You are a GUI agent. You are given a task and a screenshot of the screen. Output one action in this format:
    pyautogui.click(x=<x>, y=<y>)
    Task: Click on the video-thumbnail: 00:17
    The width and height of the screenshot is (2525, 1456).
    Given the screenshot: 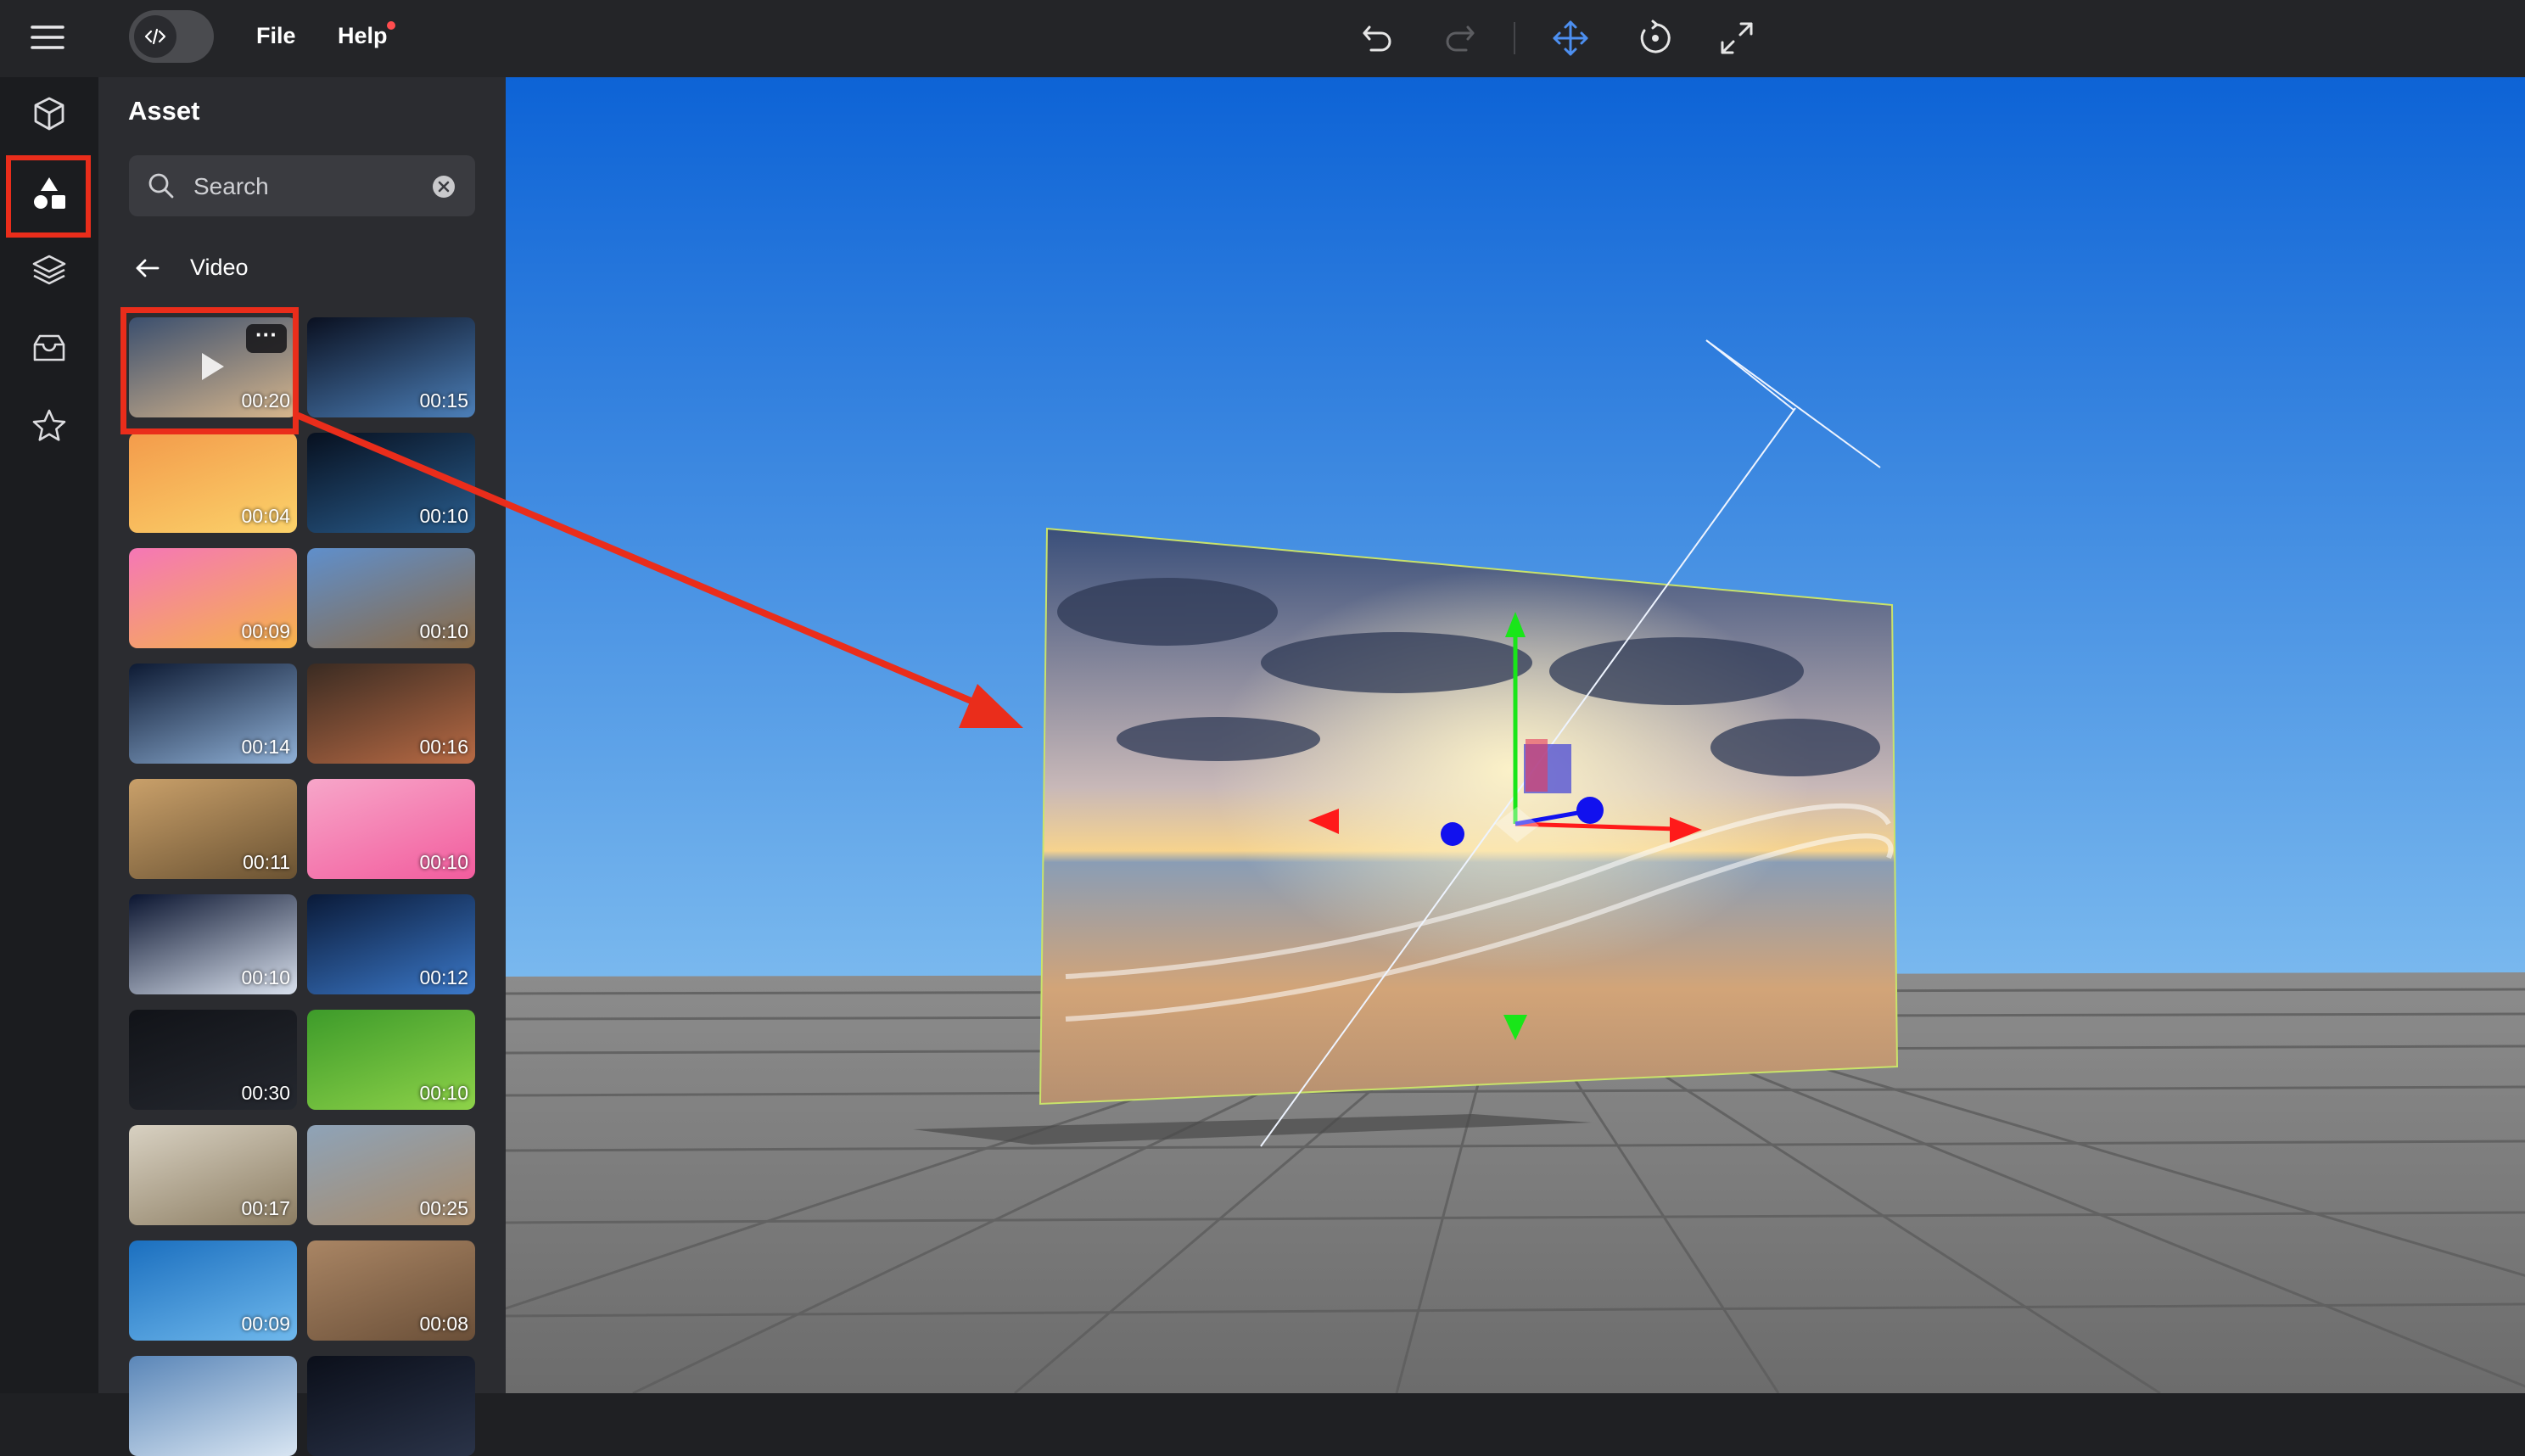 What is the action you would take?
    pyautogui.click(x=213, y=1175)
    